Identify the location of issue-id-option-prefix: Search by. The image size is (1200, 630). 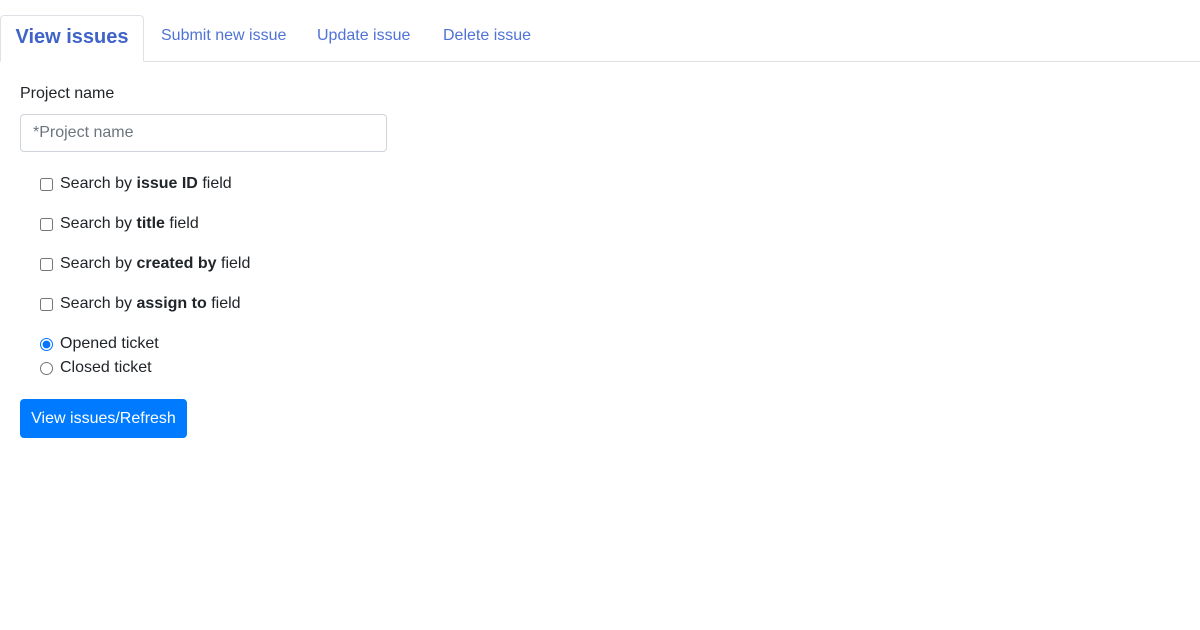
(96, 183).